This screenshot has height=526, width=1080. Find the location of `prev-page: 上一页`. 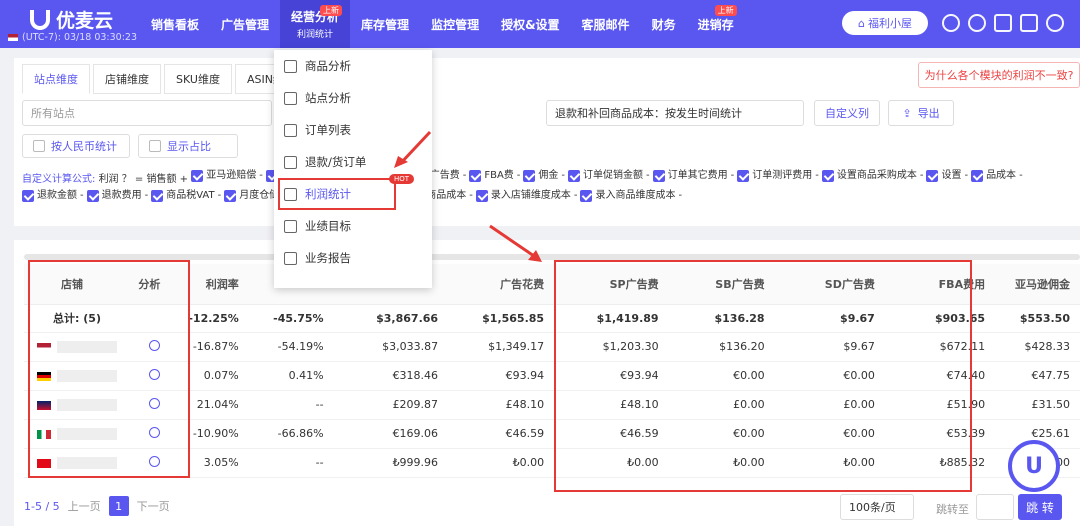

prev-page: 上一页 is located at coordinates (84, 506).